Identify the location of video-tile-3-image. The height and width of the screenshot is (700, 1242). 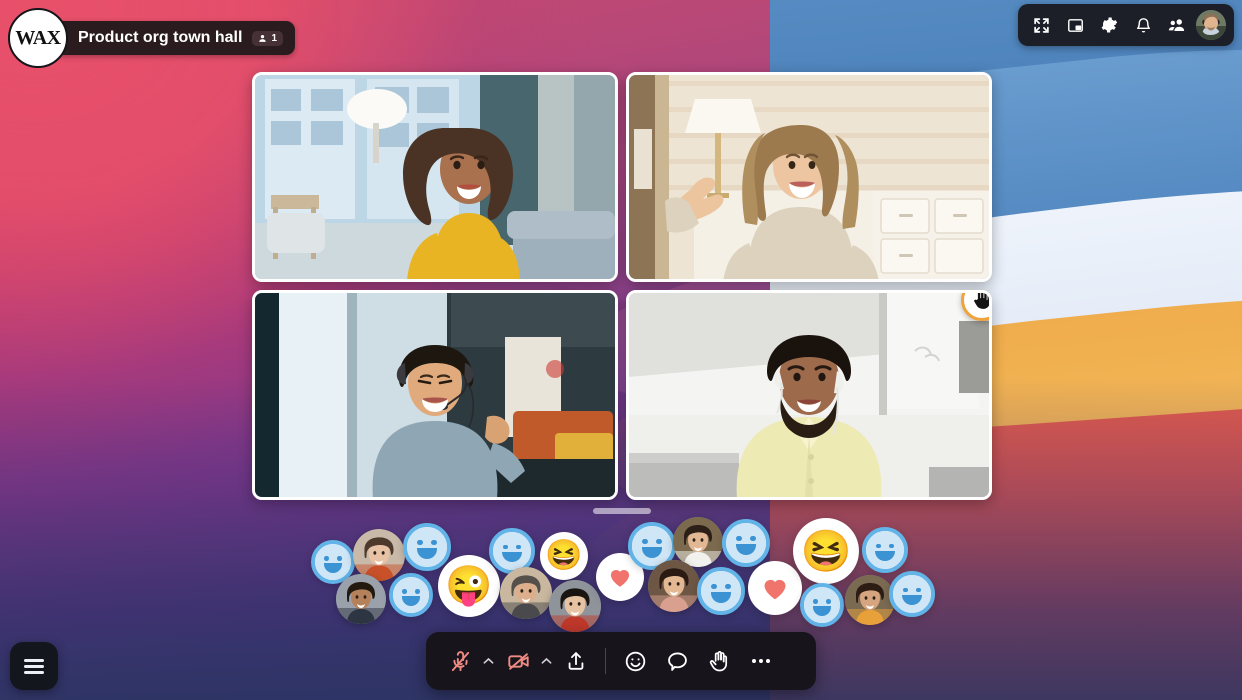
(435, 395).